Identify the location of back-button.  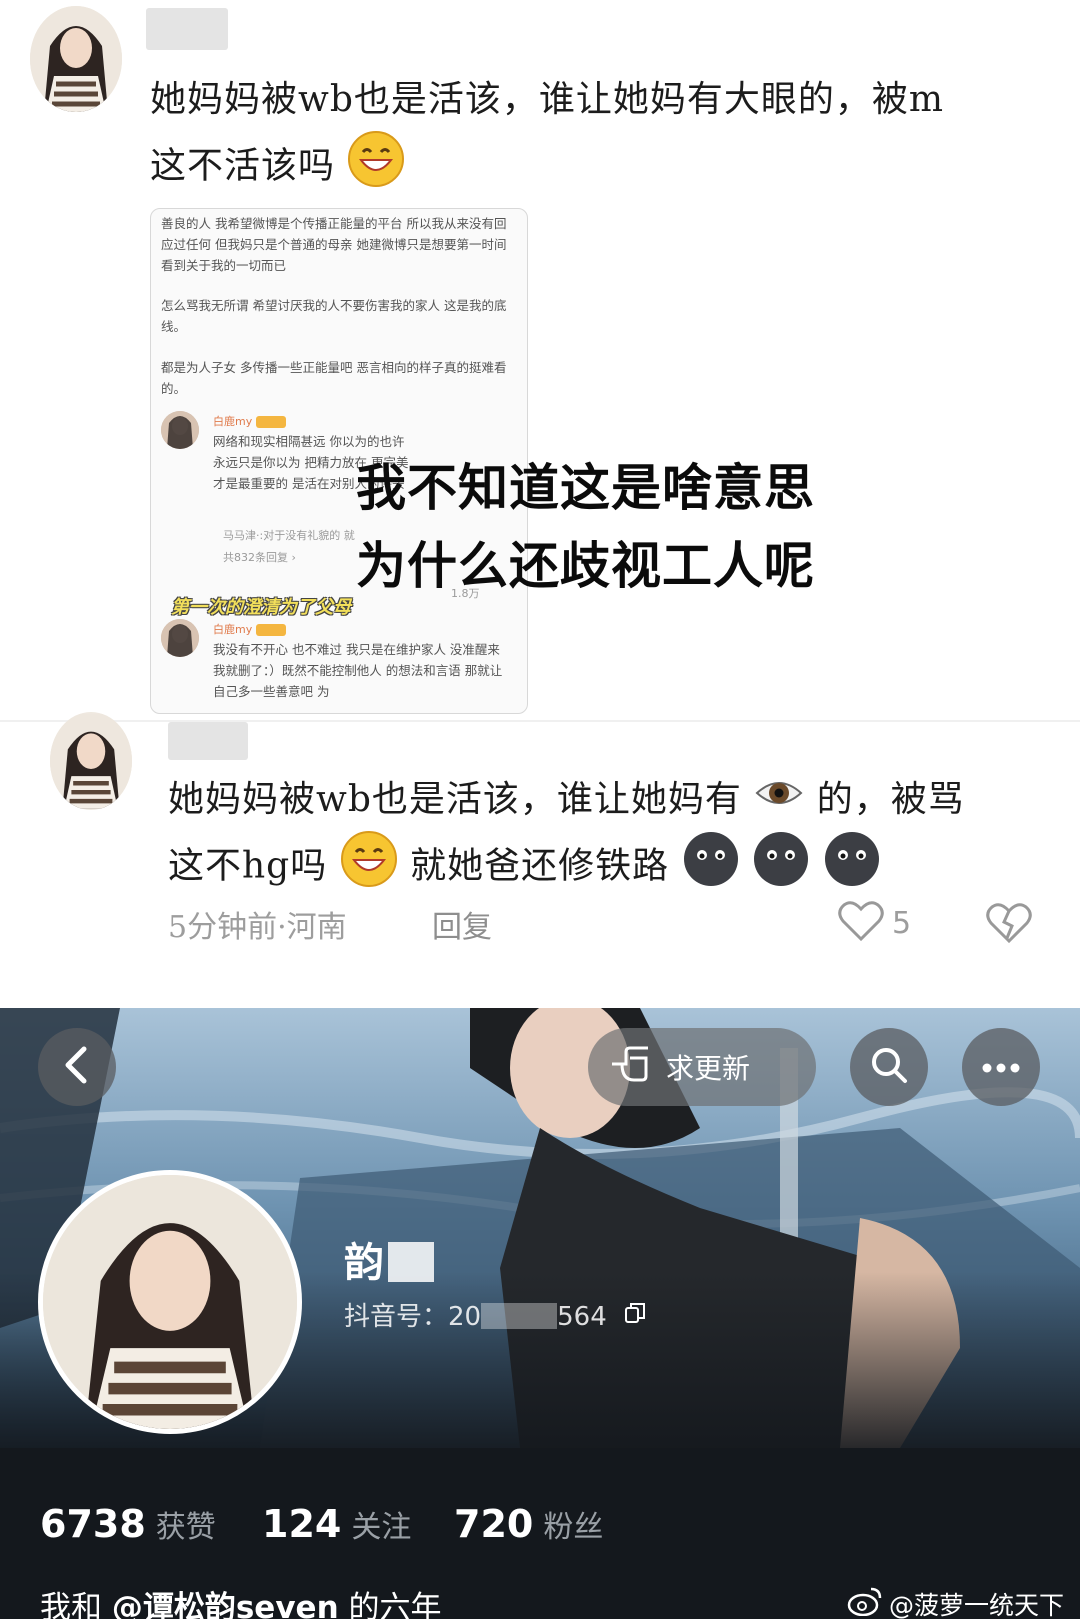
(77, 1067).